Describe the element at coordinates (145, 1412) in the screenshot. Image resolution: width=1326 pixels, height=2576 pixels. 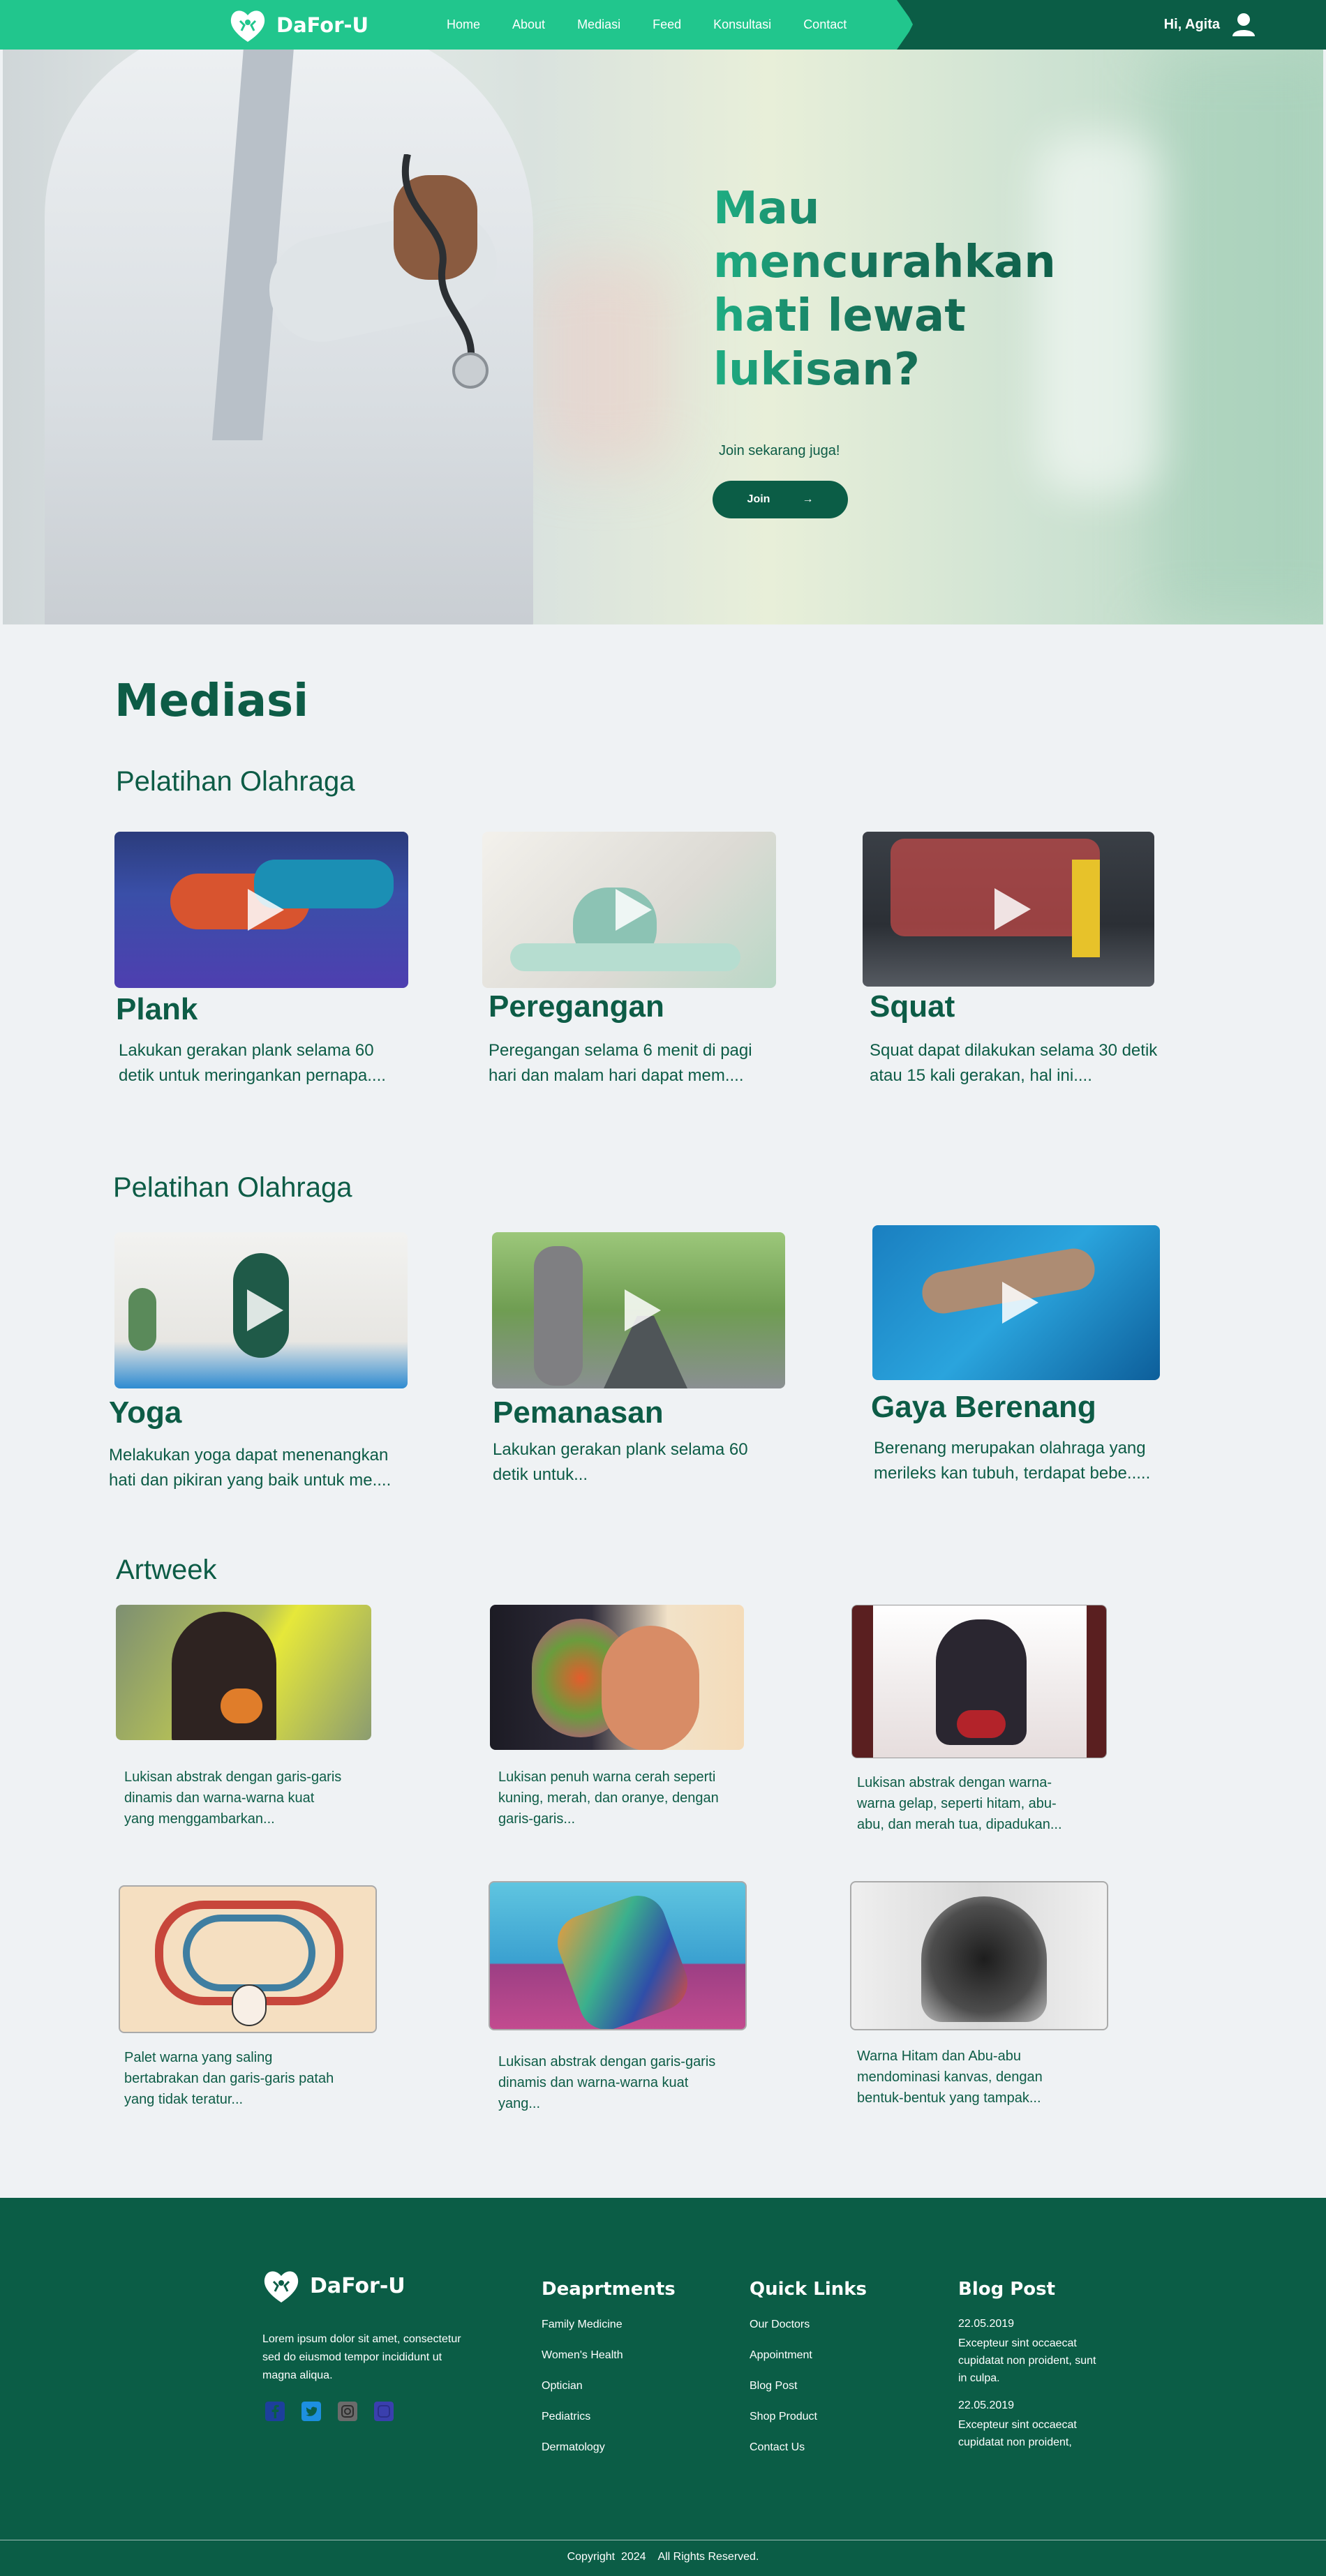
I see `card-title-yoga: Yoga` at that location.